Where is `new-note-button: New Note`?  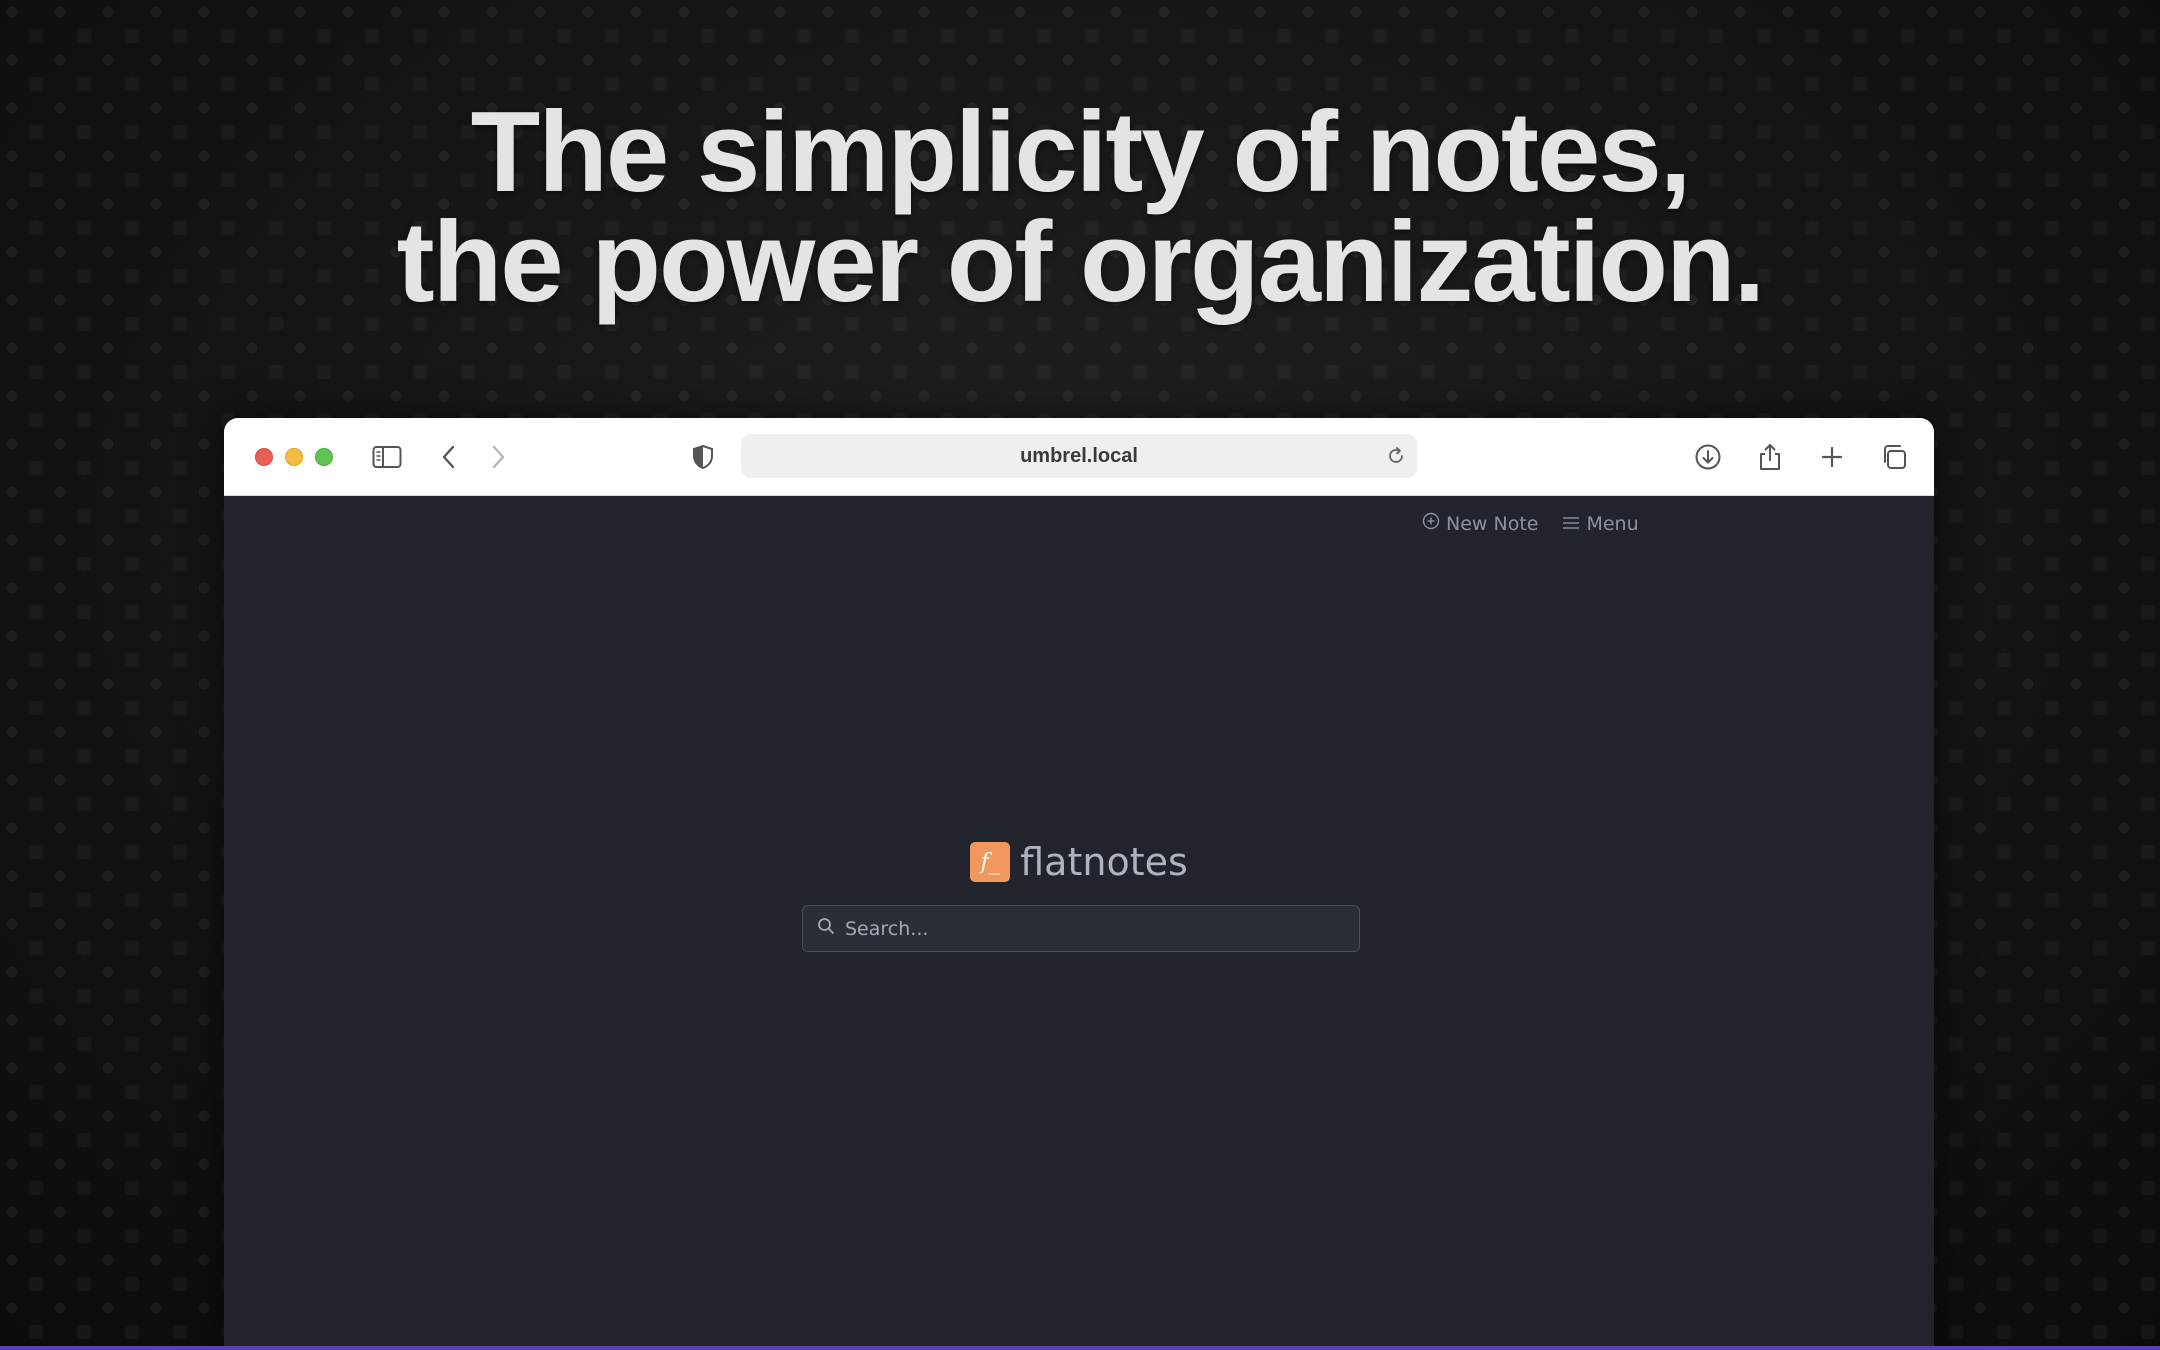
new-note-button: New Note is located at coordinates (1480, 523).